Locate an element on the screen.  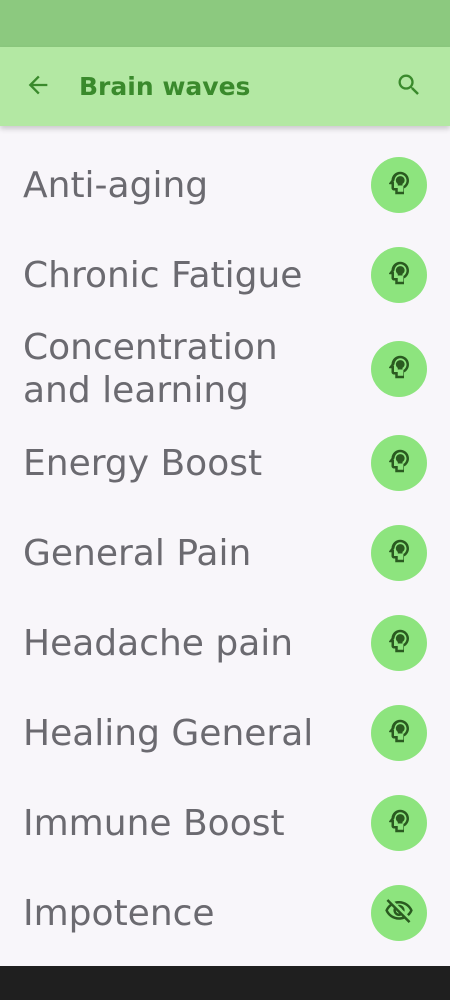
list-item-label: Immune Boost is located at coordinates (154, 823).